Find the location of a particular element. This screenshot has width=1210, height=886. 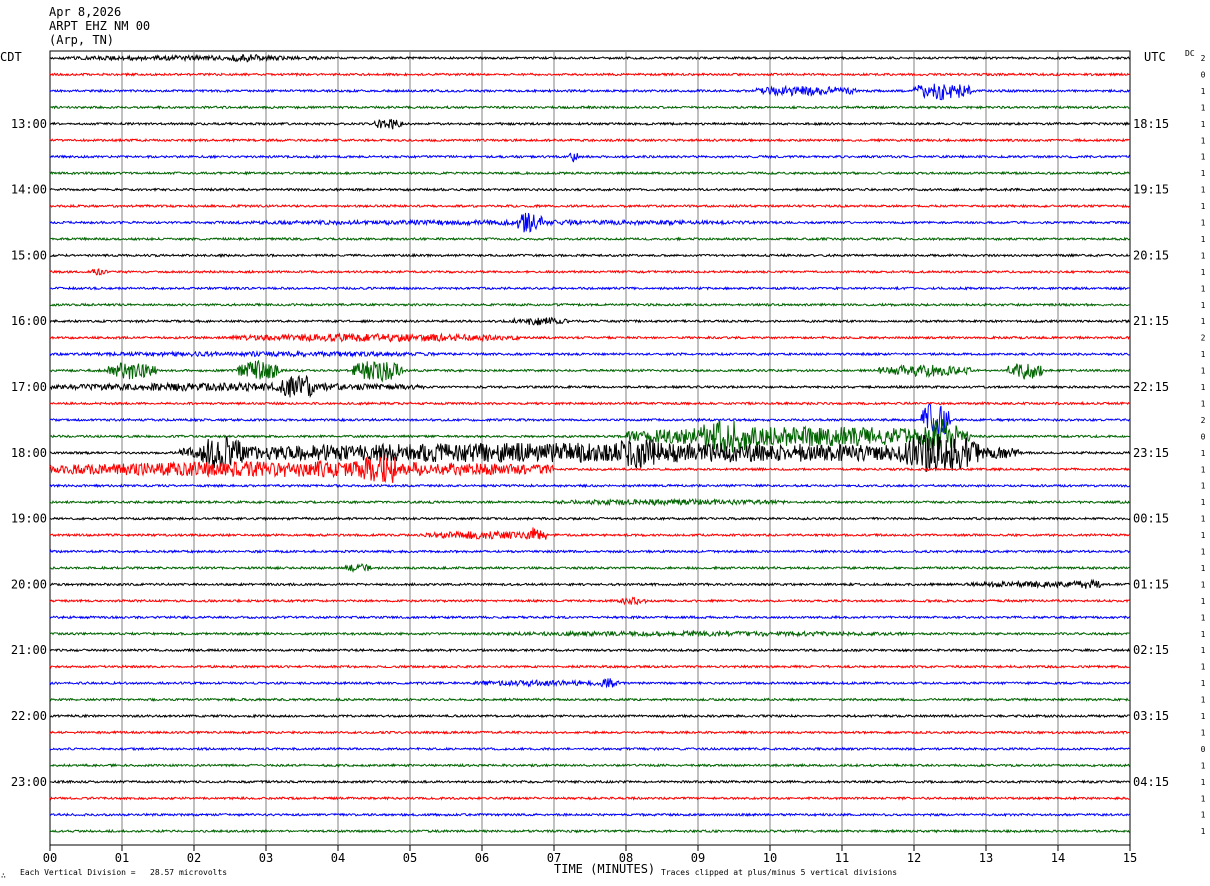

right-hour-label: 02:15 is located at coordinates (1151, 650).